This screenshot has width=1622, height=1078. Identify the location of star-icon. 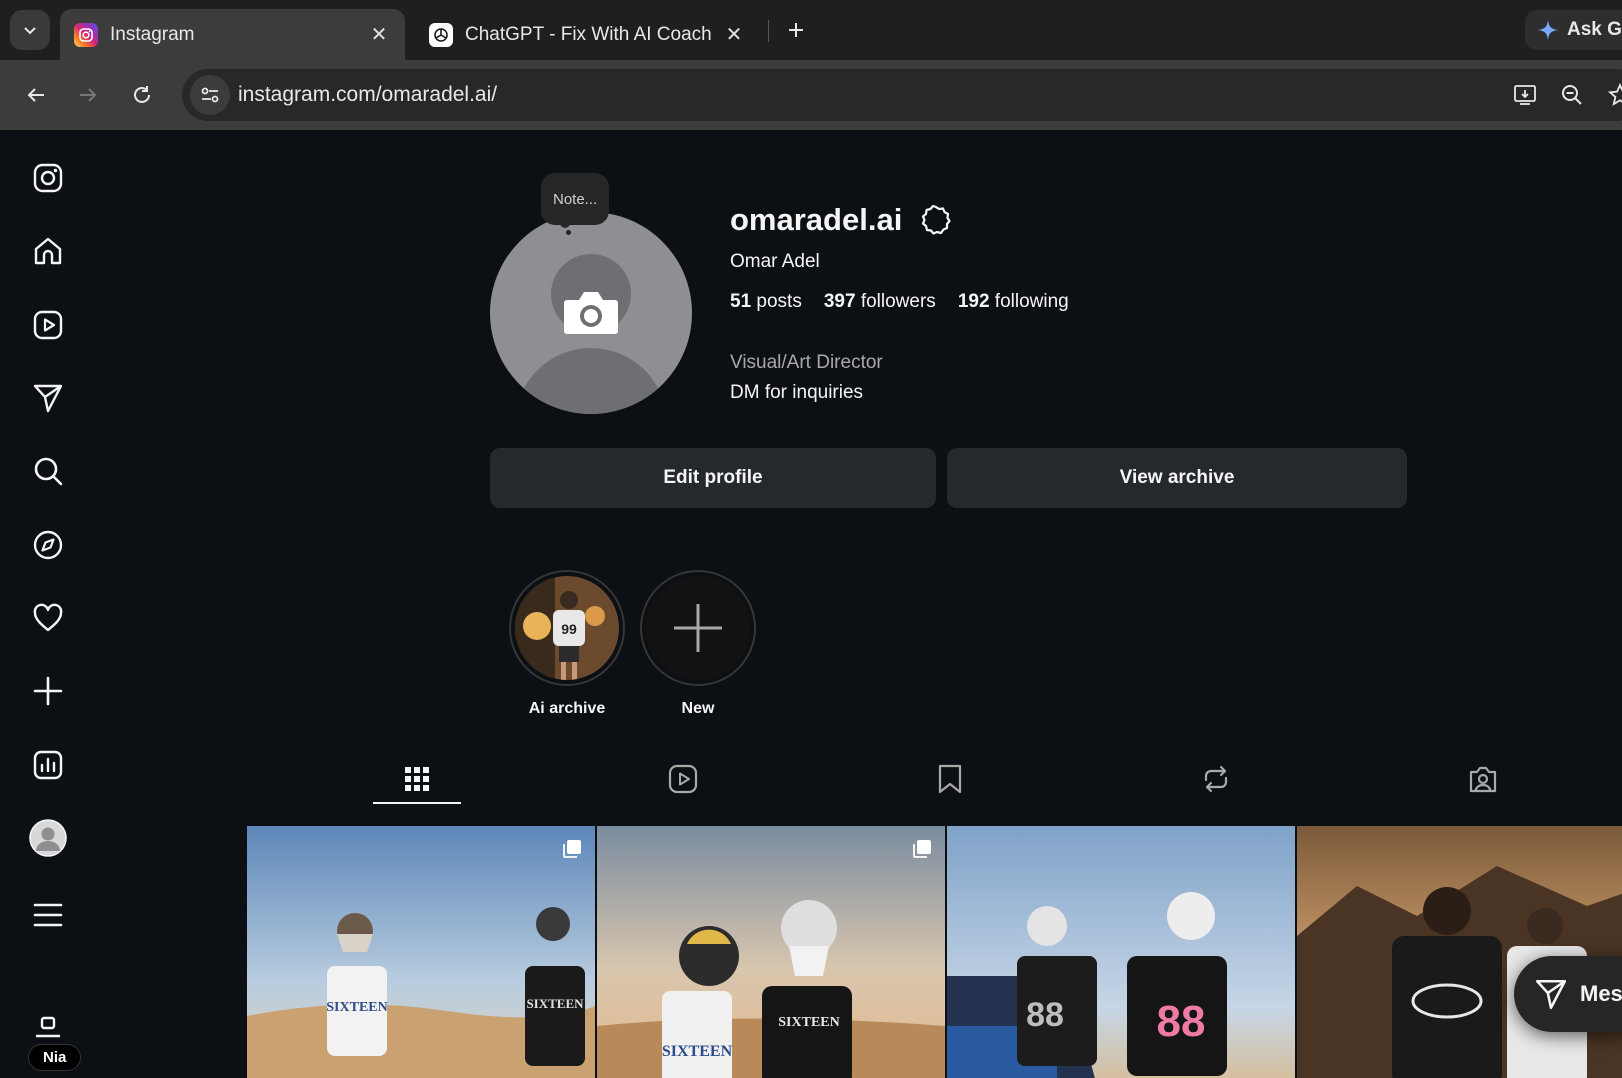
(1615, 94).